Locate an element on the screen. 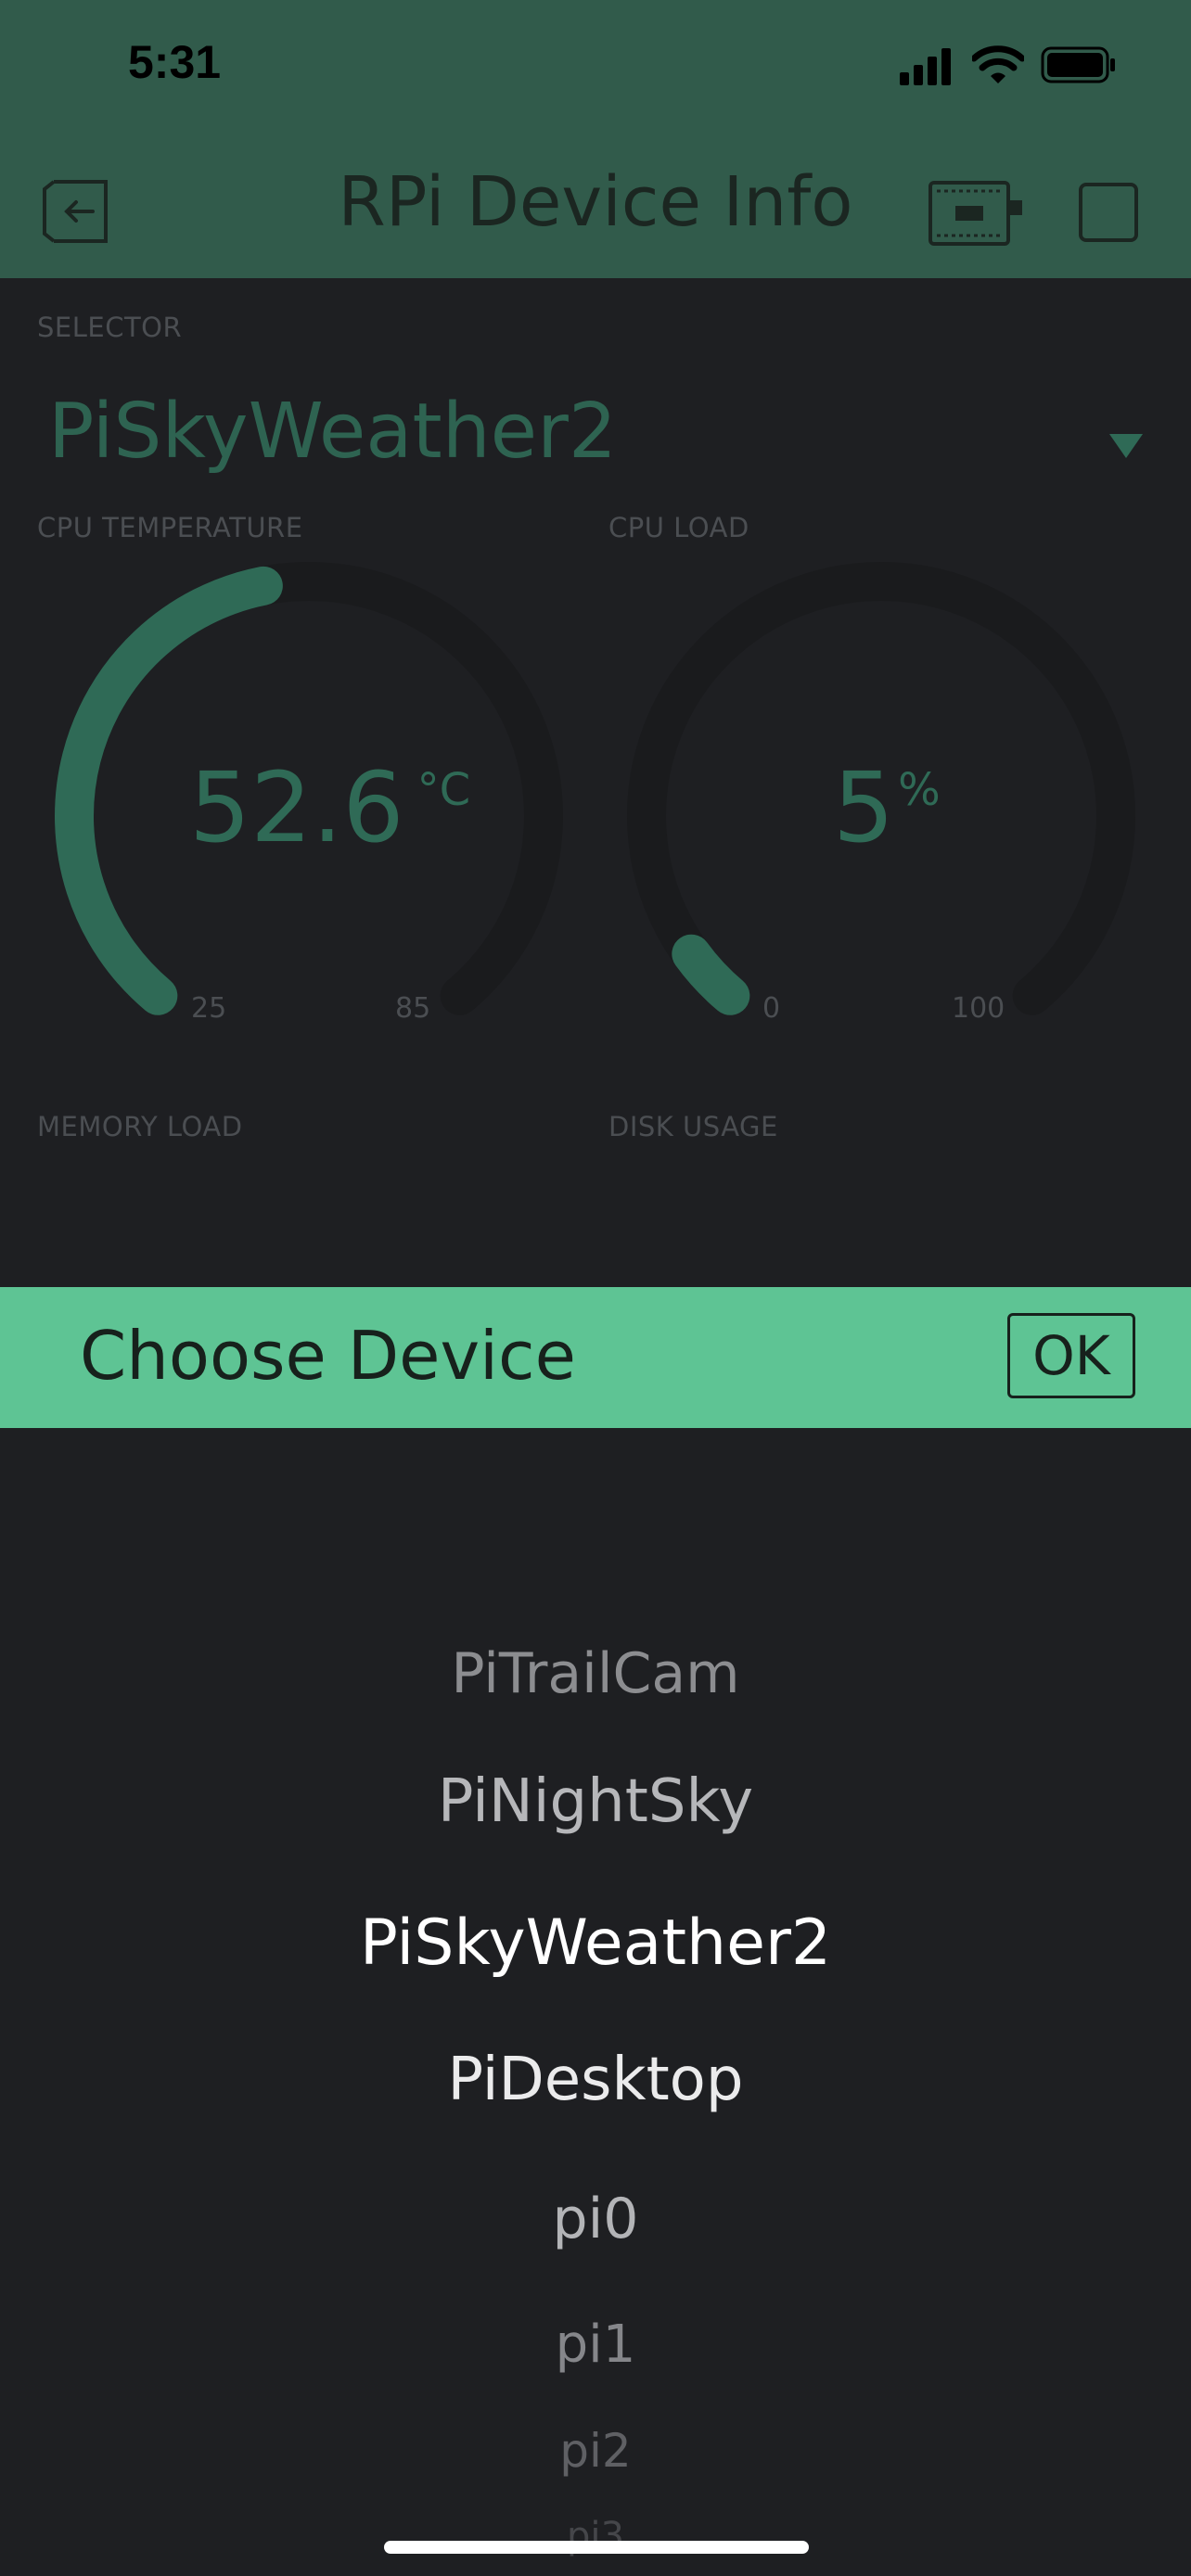  cpu-load-min: 0 is located at coordinates (771, 1009).